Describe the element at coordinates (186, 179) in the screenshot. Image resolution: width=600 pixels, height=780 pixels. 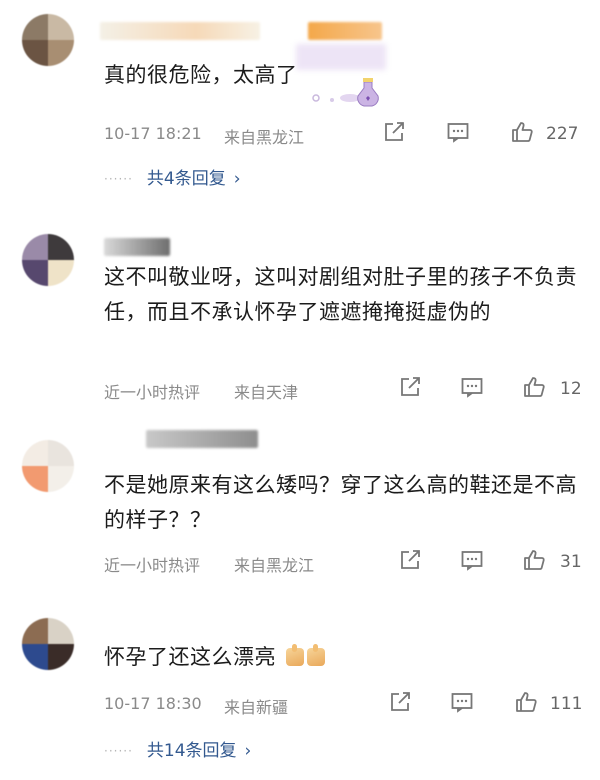
I see `replies-label: 共4条回复` at that location.